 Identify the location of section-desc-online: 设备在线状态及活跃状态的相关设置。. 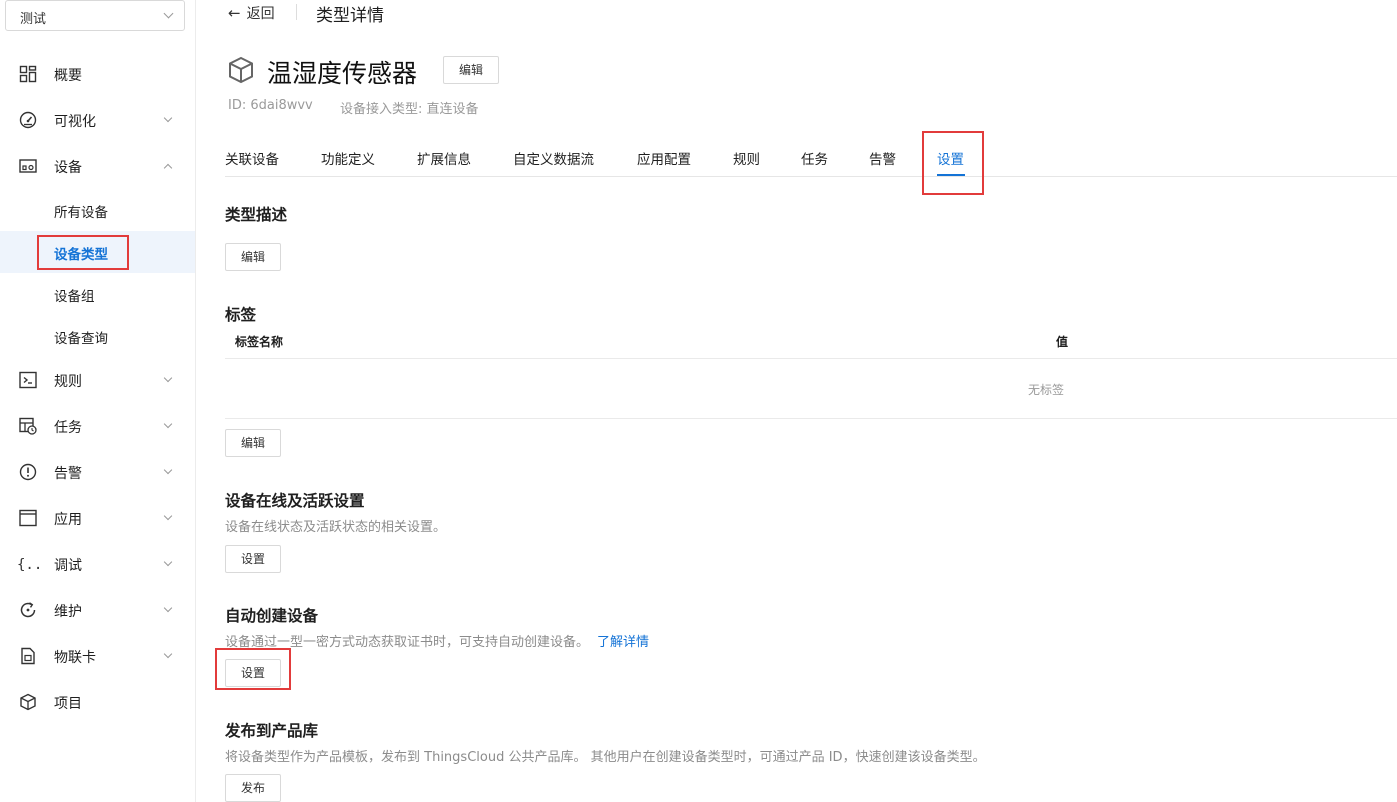
(336, 527).